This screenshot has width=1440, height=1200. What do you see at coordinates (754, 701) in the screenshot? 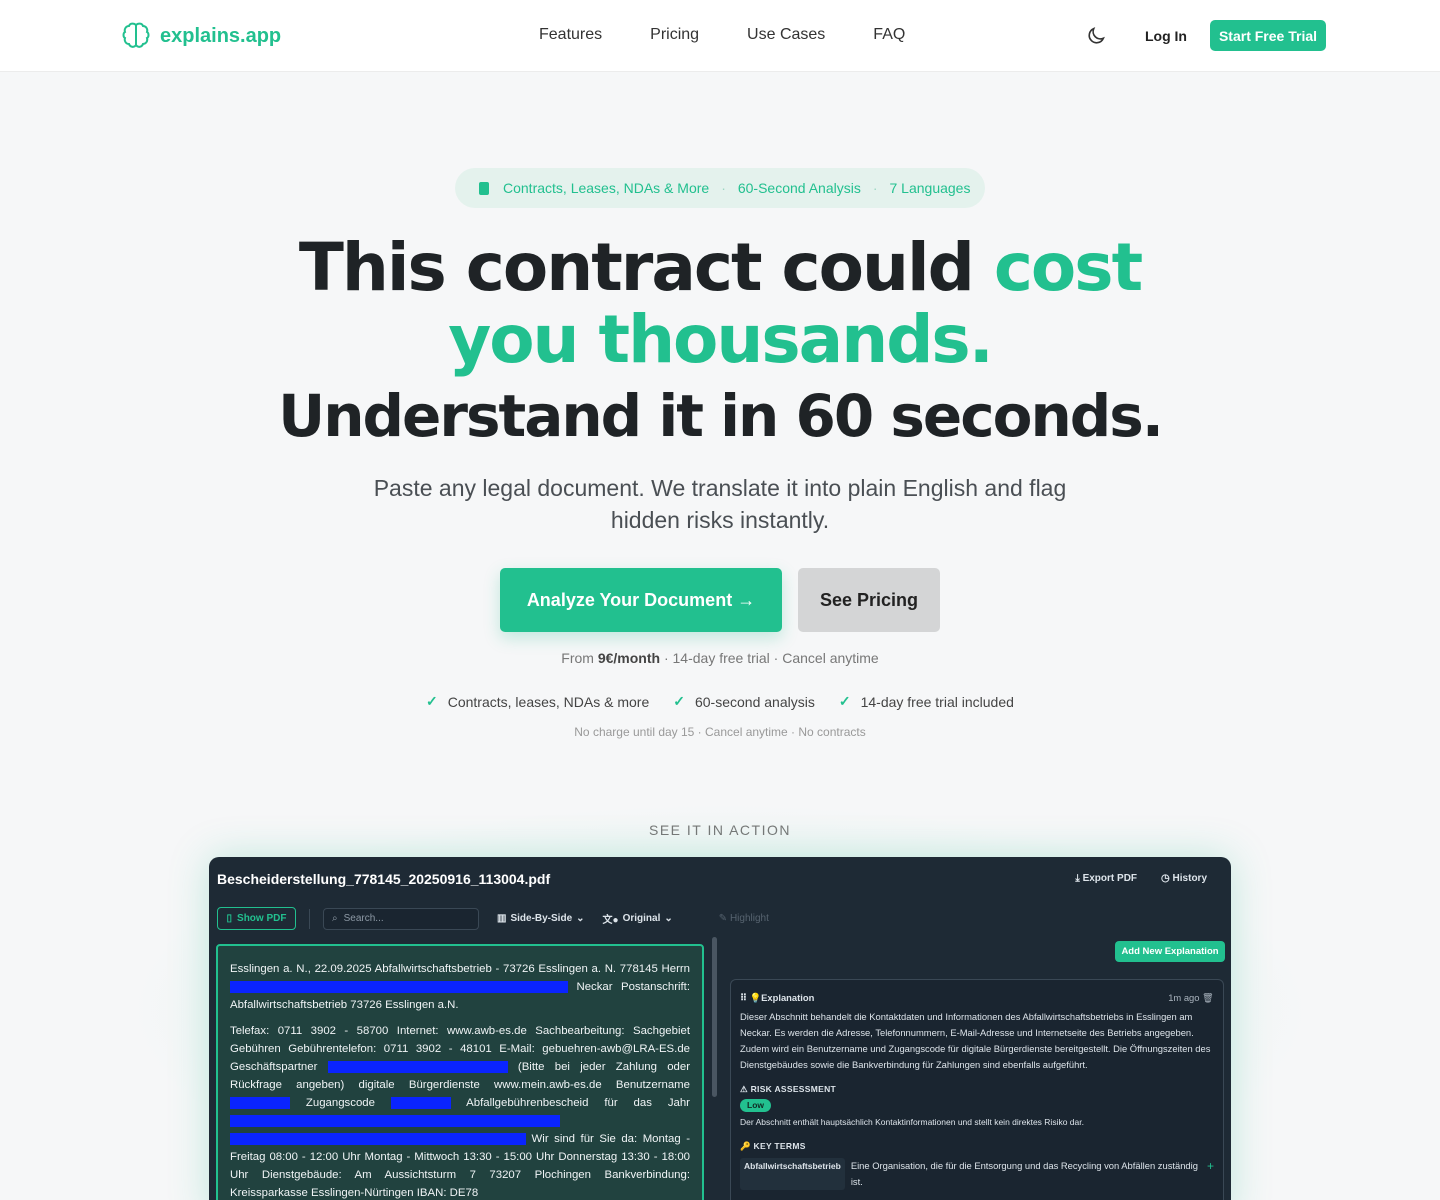
I see `benefit-label: 60-second analysis` at bounding box center [754, 701].